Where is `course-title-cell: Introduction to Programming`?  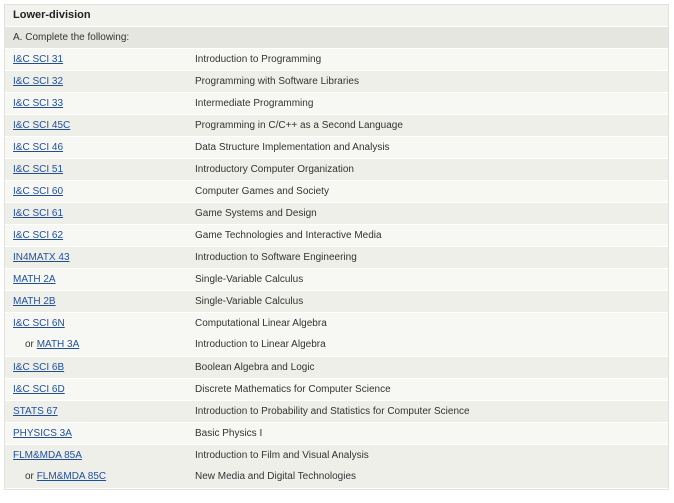
course-title-cell: Introduction to Programming is located at coordinates (425, 59).